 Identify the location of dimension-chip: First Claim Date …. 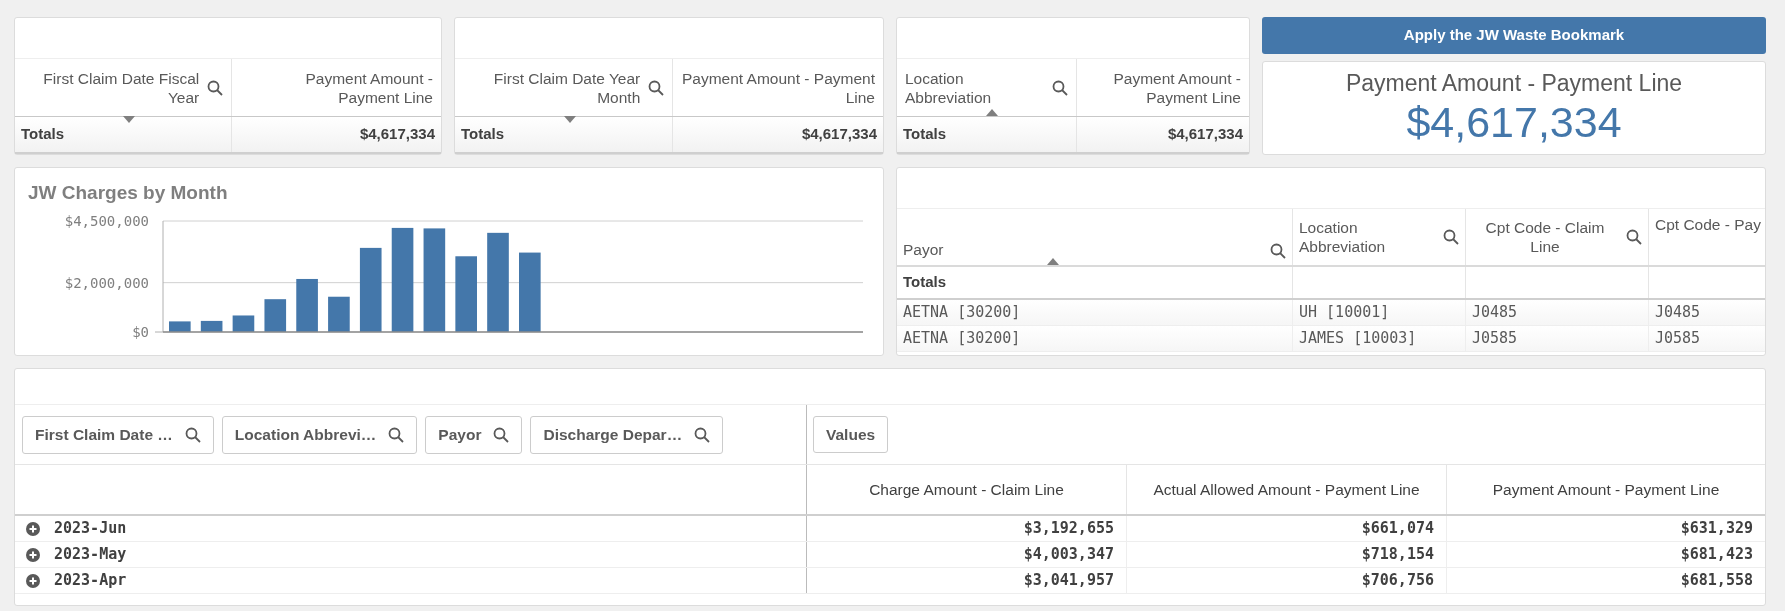
(118, 434).